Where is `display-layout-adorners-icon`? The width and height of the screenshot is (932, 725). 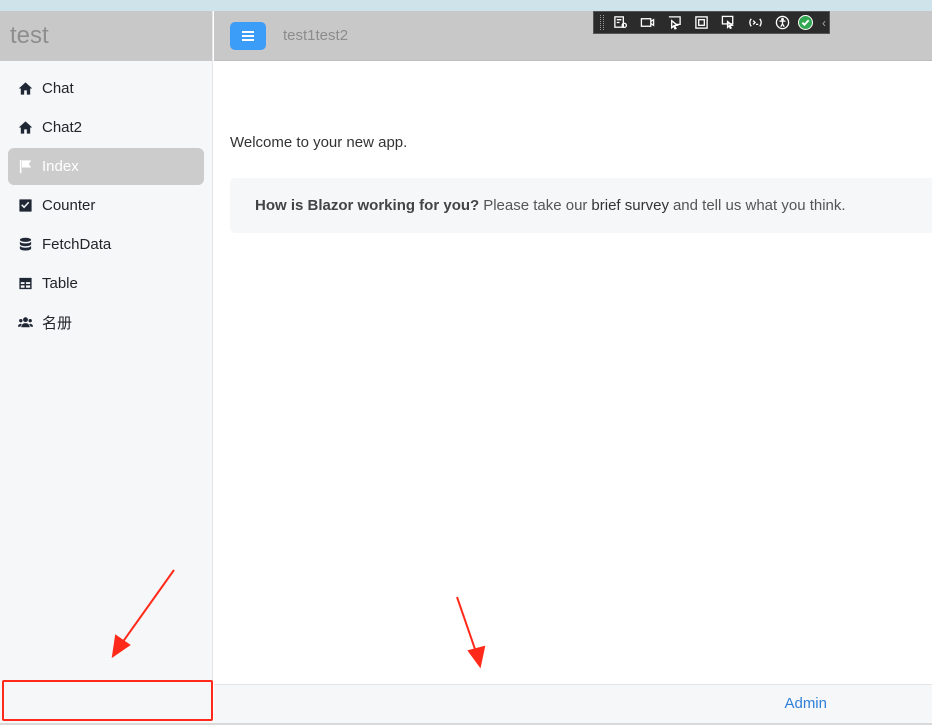
display-layout-adorners-icon is located at coordinates (674, 22).